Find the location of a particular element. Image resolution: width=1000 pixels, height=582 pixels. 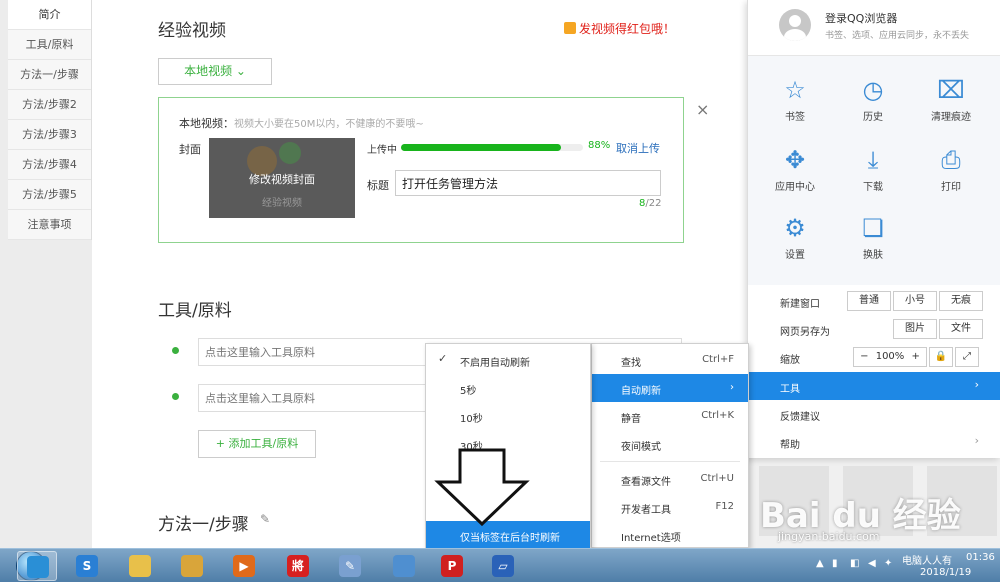

redpack-text: 发视频得红包哦！ is located at coordinates (627, 29).